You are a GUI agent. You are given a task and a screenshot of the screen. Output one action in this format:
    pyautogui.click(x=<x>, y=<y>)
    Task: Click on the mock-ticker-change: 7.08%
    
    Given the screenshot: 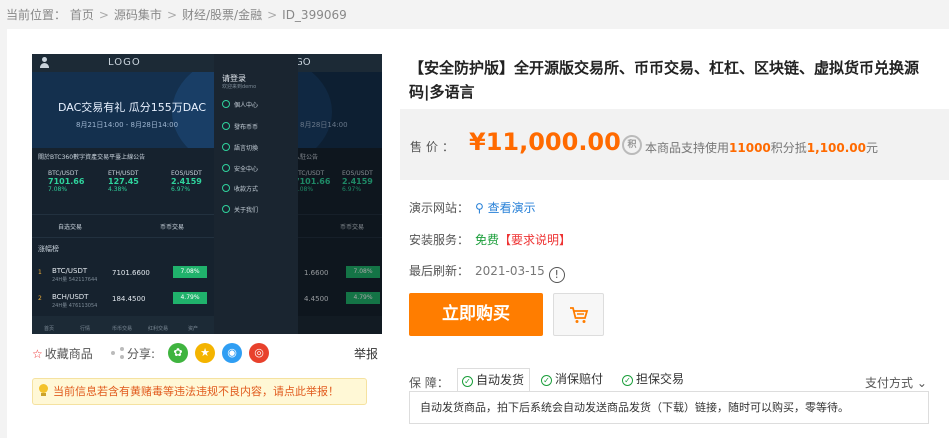 What is the action you would take?
    pyautogui.click(x=58, y=189)
    